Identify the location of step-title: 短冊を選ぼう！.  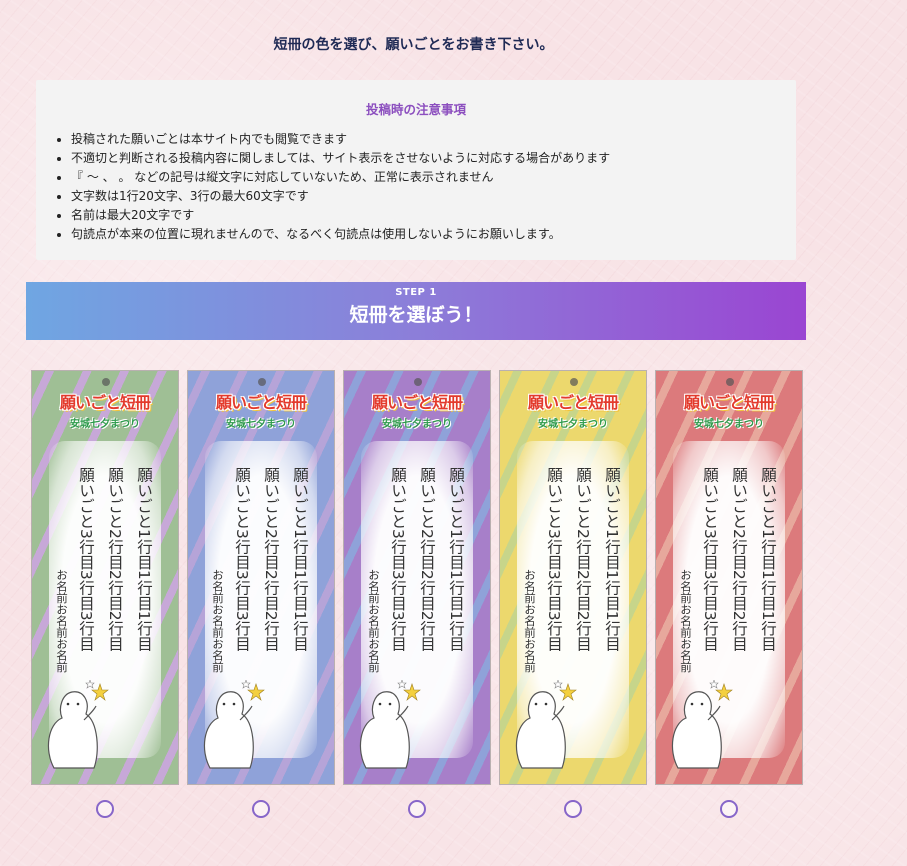
(416, 315).